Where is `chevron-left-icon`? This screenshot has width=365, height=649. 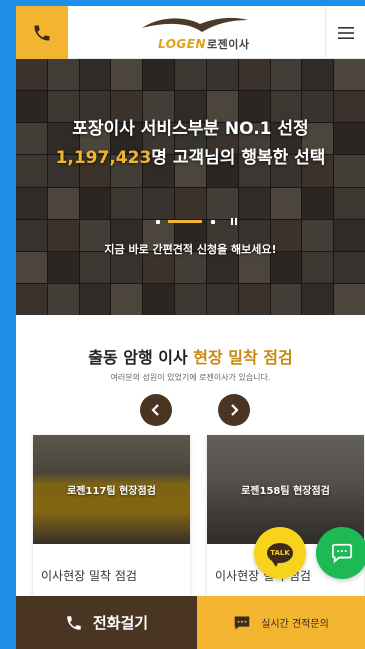
chevron-left-icon is located at coordinates (155, 410).